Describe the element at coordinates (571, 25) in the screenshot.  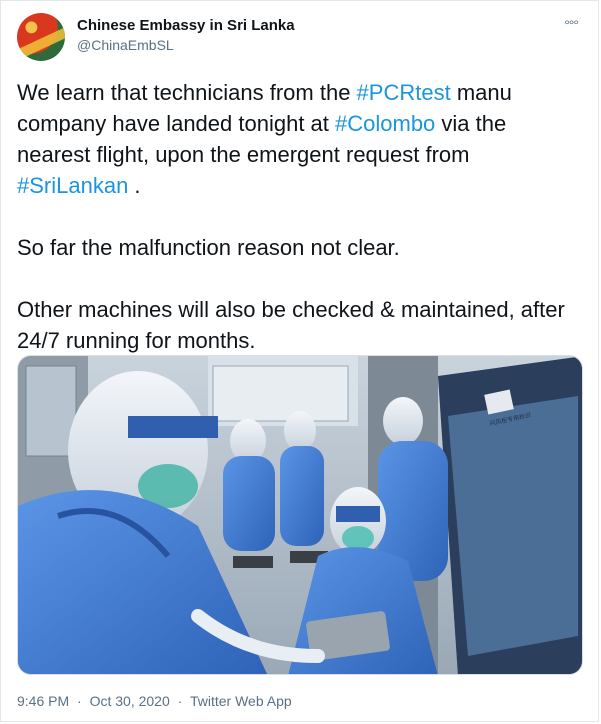
I see `more-horizontal-icon: °°°` at that location.